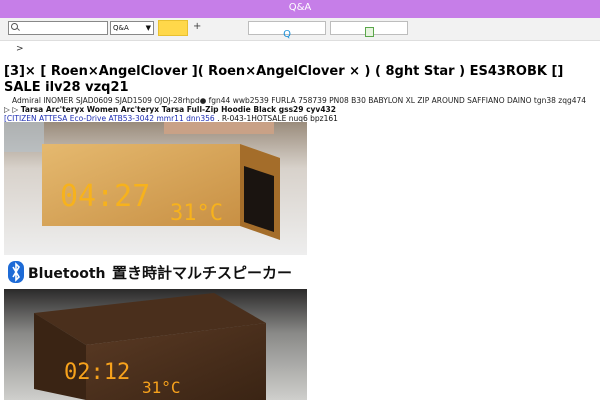 This screenshot has height=400, width=600. Describe the element at coordinates (173, 28) in the screenshot. I see `search-button` at that location.